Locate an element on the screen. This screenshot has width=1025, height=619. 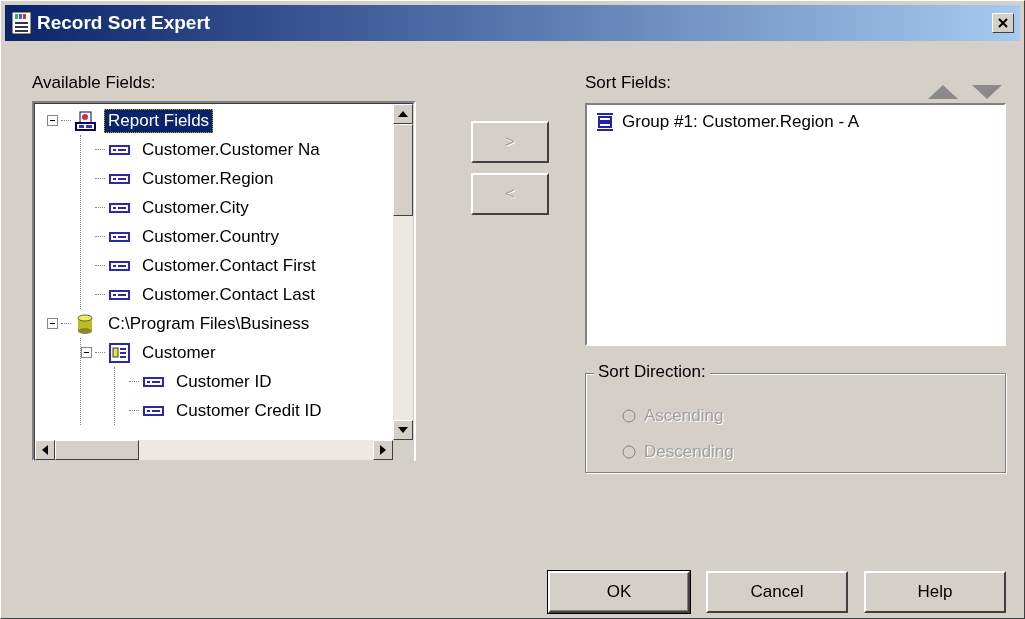
report-icon is located at coordinates (85, 120).